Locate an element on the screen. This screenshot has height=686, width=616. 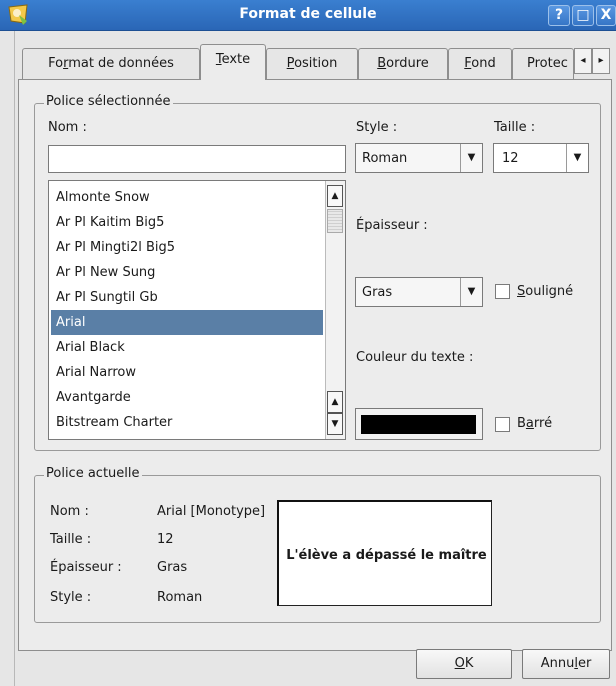
scroll-thumb is located at coordinates (335, 221).